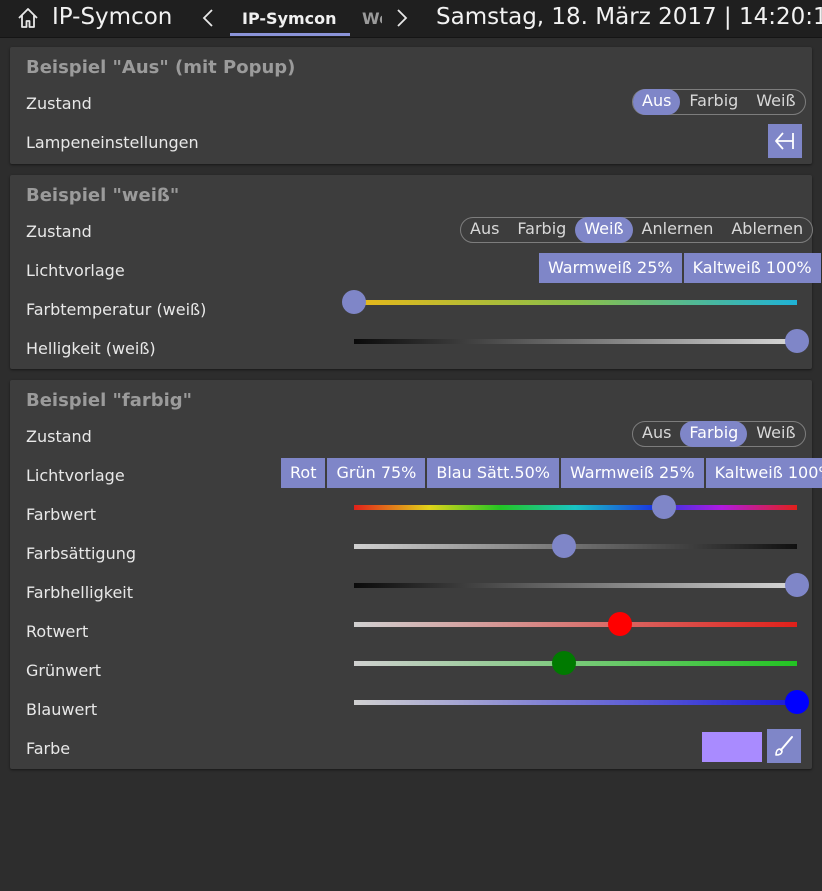  I want to click on datetime-display: Samstag, 18. März 2017 | 14:20:11, so click(629, 17).